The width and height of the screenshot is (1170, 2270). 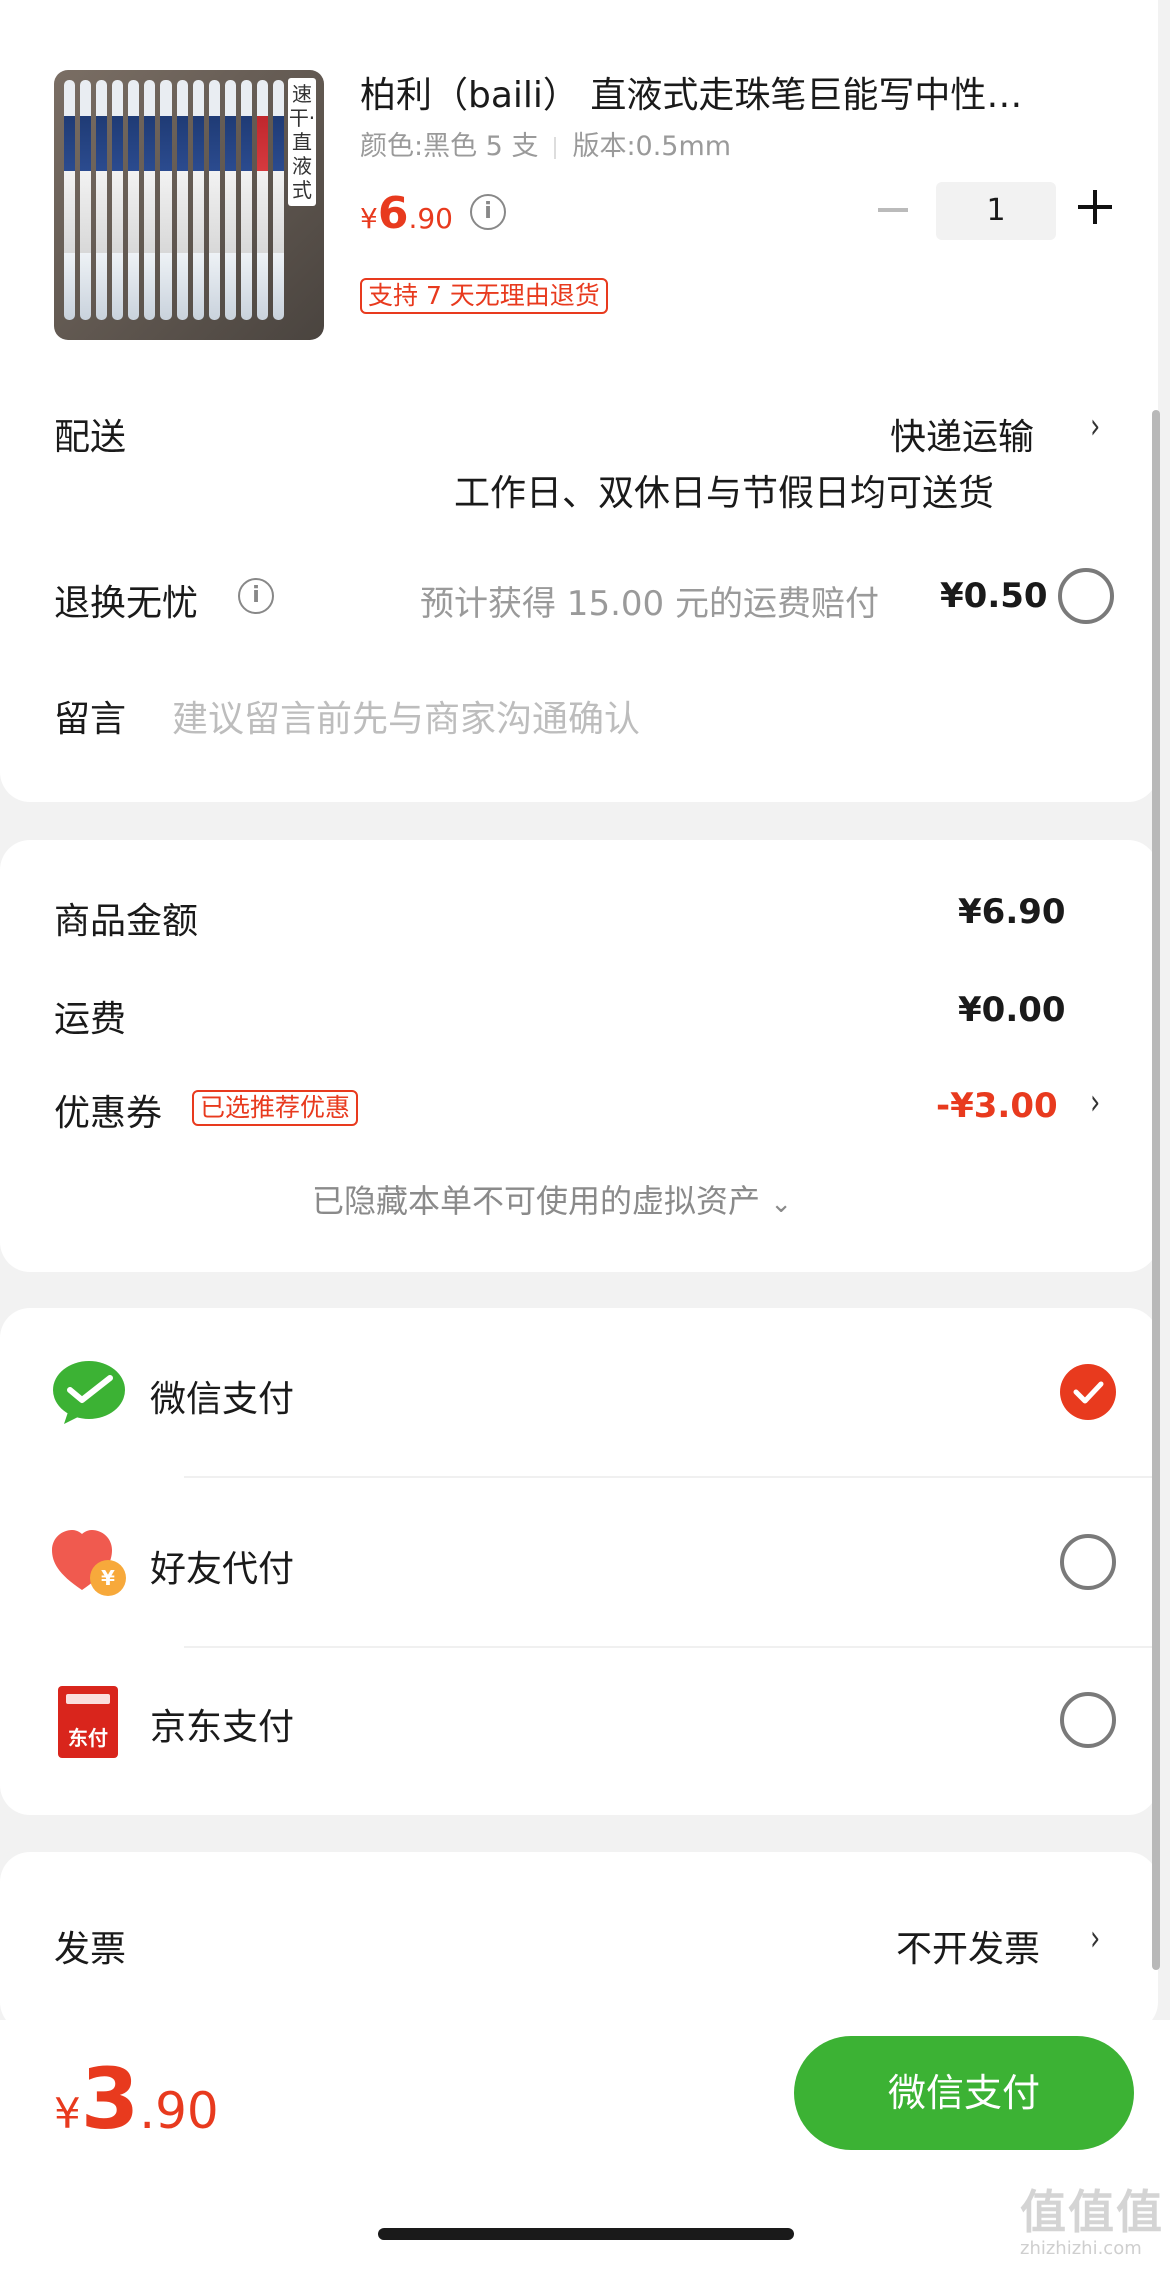 I want to click on return-worry-price: ¥0.50, so click(x=994, y=596).